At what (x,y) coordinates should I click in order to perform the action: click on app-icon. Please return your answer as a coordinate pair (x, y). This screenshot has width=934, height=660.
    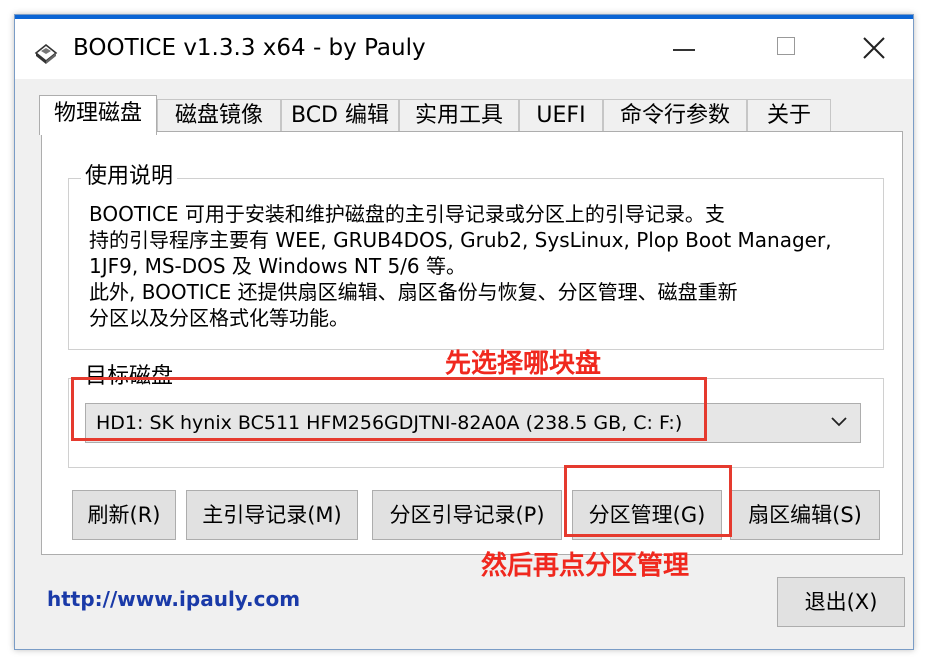
    Looking at the image, I should click on (46, 53).